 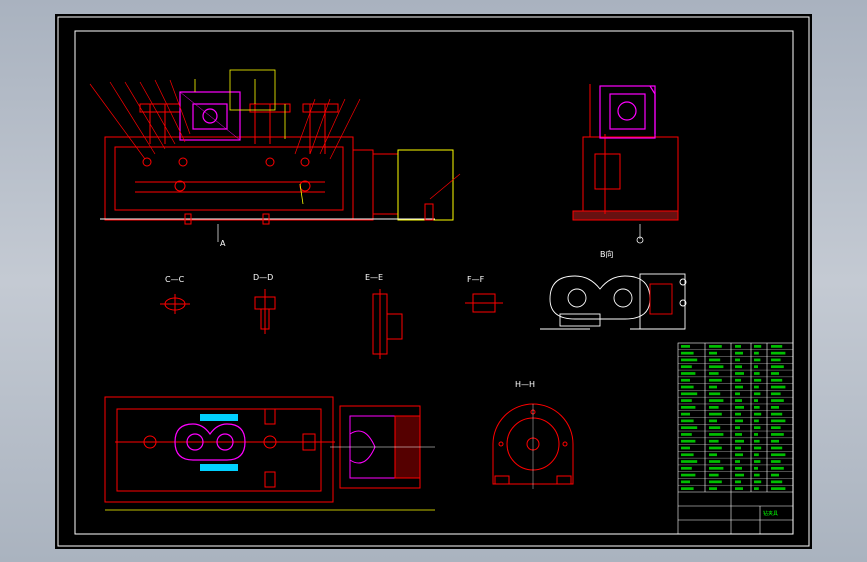 What do you see at coordinates (770, 513) in the screenshot?
I see `title-block-name: 钻夹具` at bounding box center [770, 513].